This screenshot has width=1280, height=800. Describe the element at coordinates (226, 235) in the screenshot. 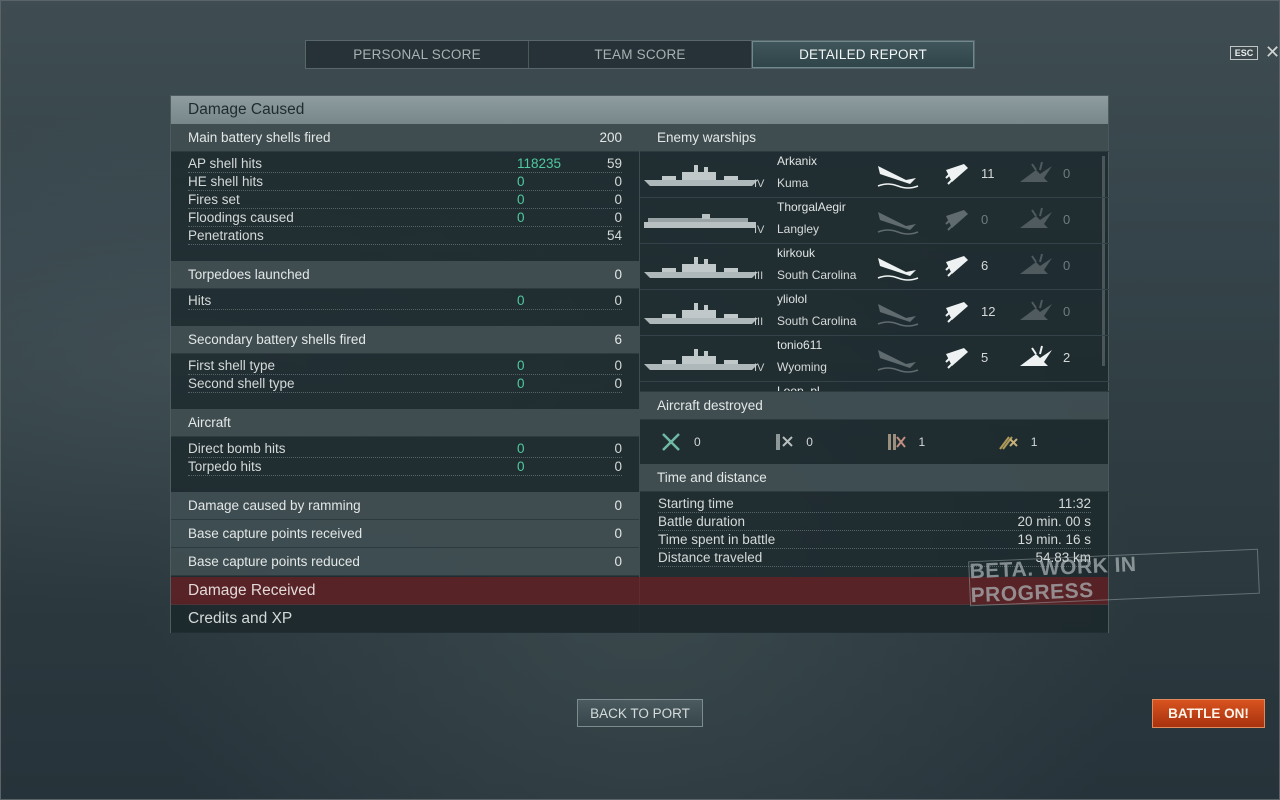

I see `stat-label: Penetrations` at that location.